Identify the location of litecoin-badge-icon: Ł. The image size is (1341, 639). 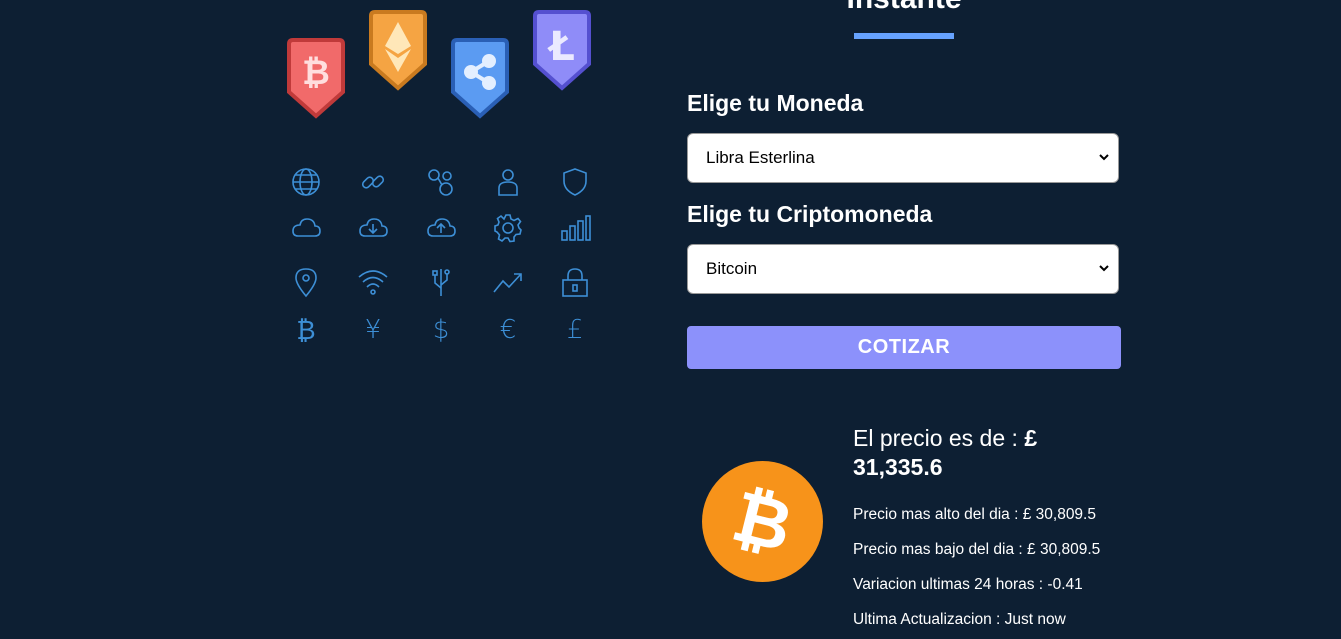
(562, 50).